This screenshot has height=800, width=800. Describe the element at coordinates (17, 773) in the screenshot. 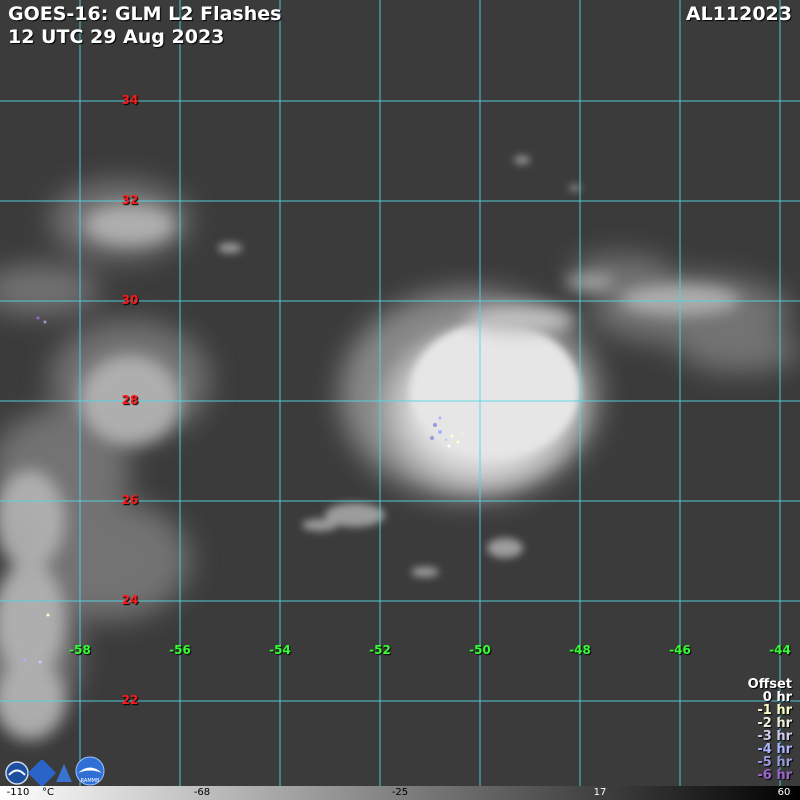

I see `noaa-logo-icon` at that location.